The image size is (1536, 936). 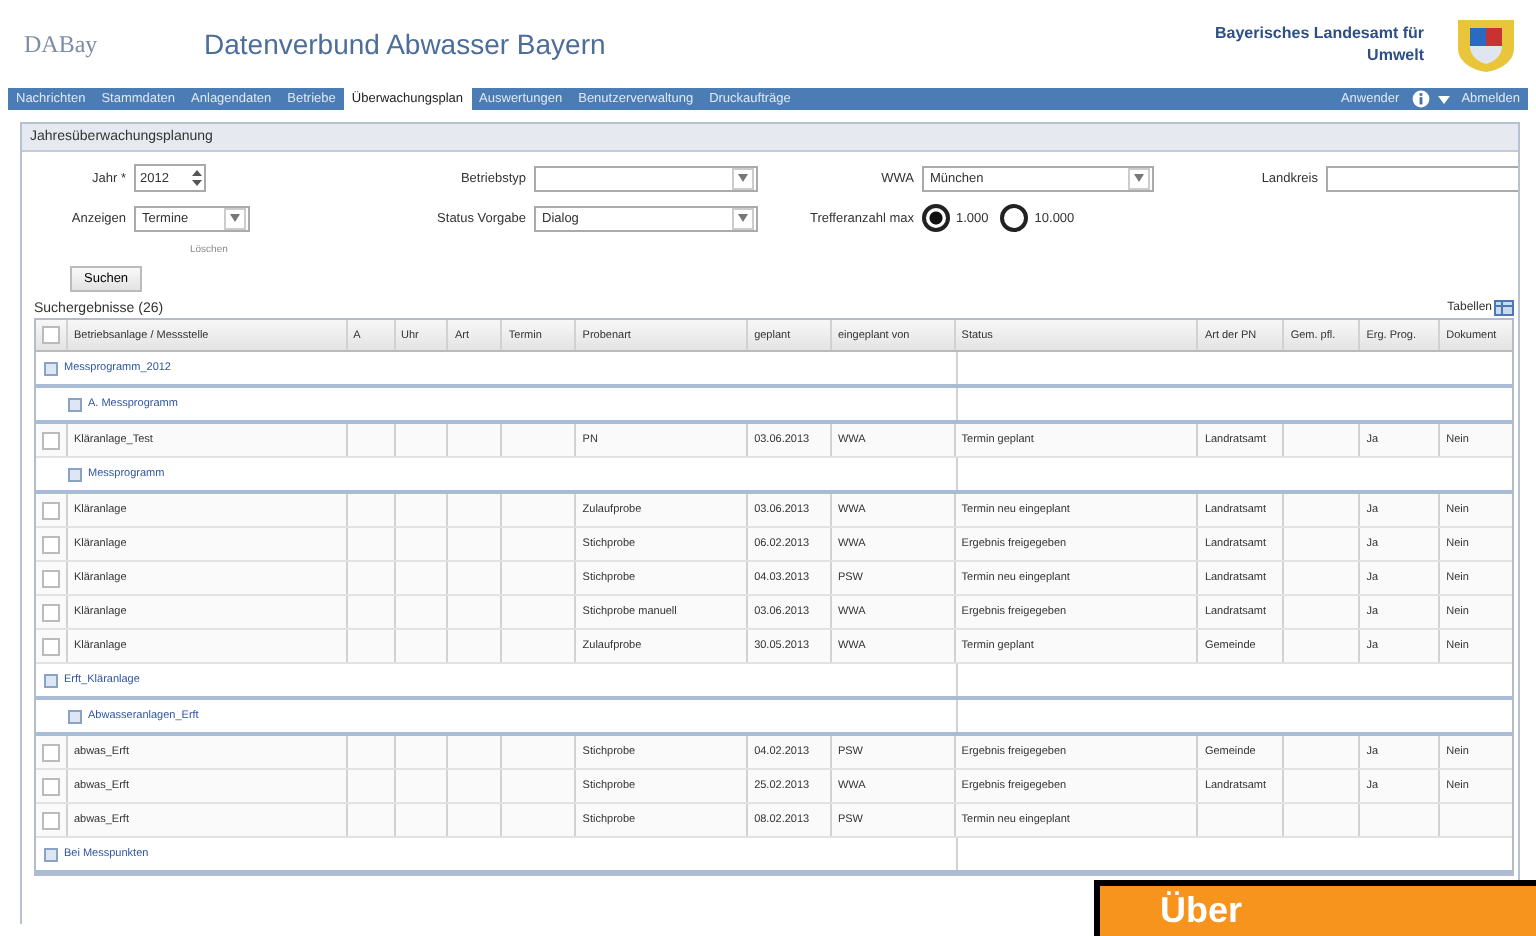 What do you see at coordinates (197, 178) in the screenshot?
I see `spinner-arrows-icon` at bounding box center [197, 178].